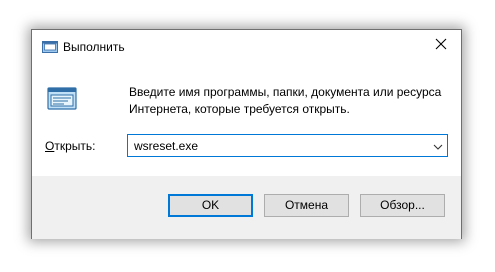 The width and height of the screenshot is (495, 272). I want to click on dropdown-button, so click(438, 145).